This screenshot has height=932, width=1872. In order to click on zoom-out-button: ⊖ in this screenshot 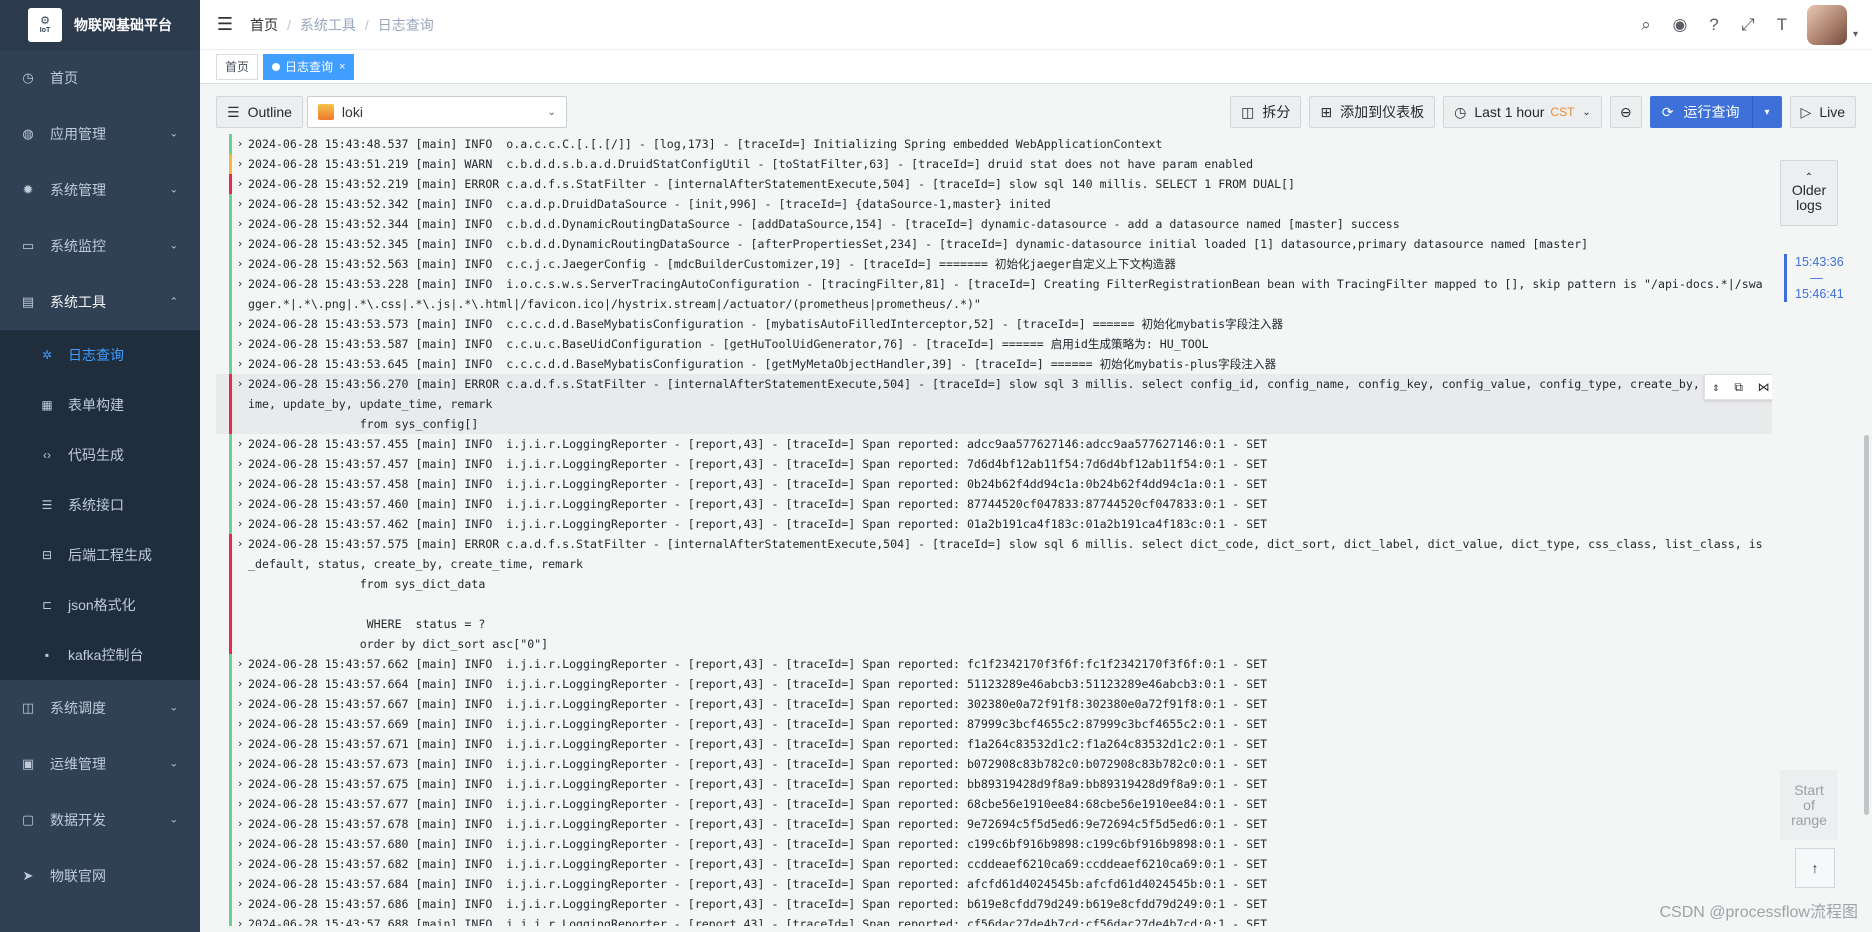, I will do `click(1625, 112)`.